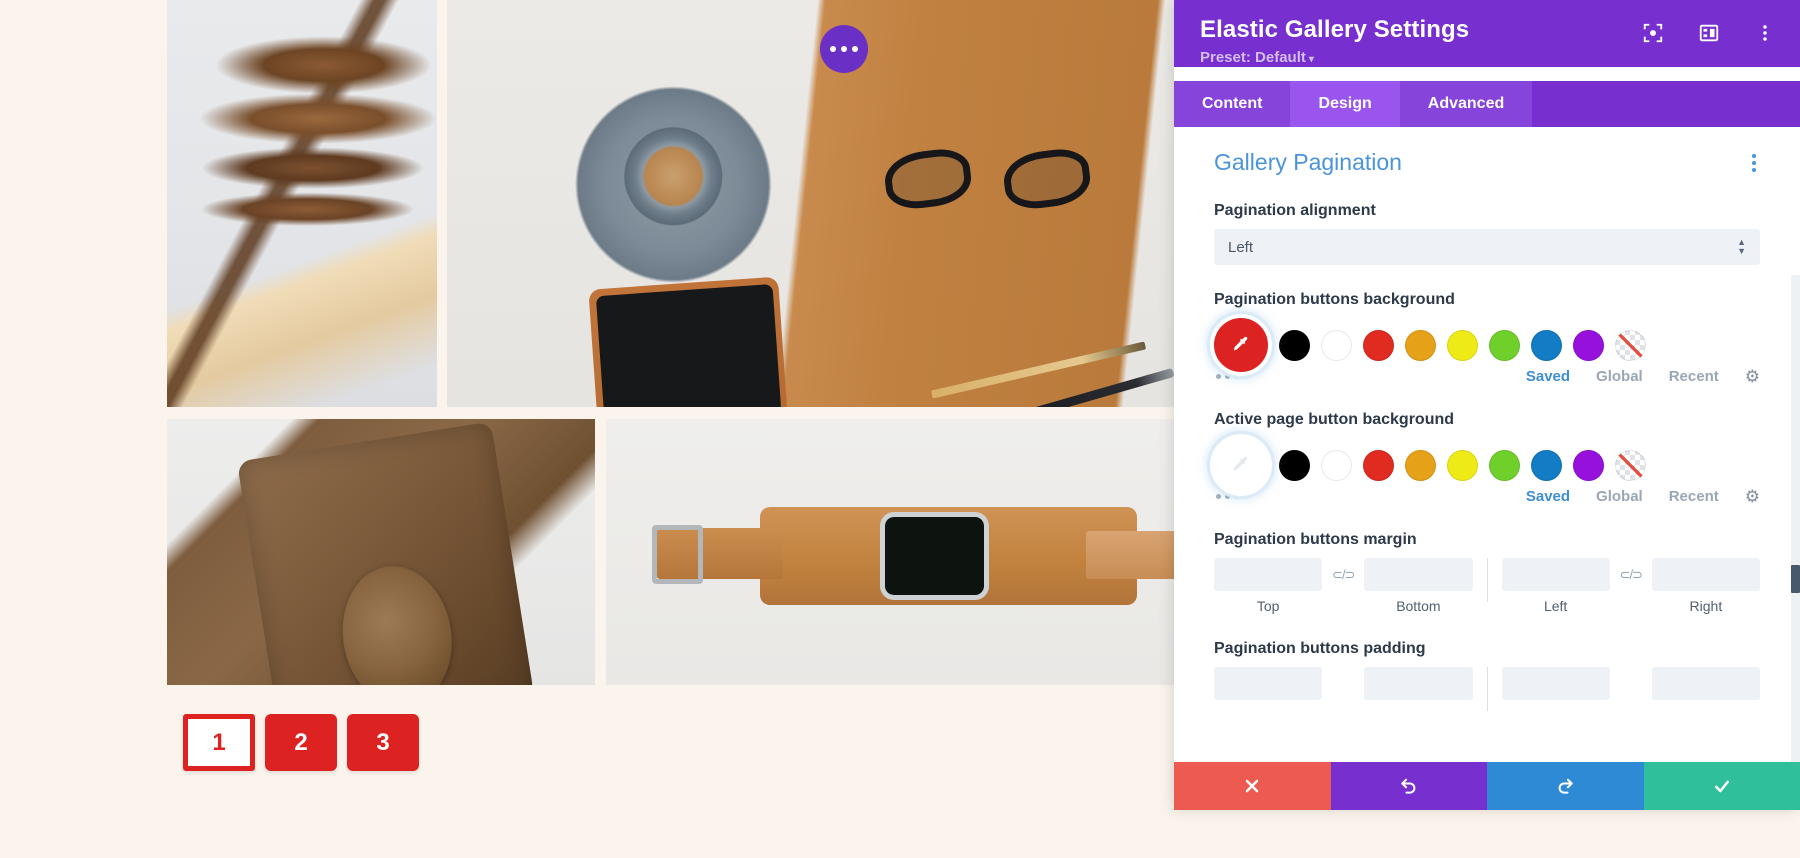 The height and width of the screenshot is (858, 1800). I want to click on pagination-alignment-select: Left ▲ ▼, so click(1487, 247).